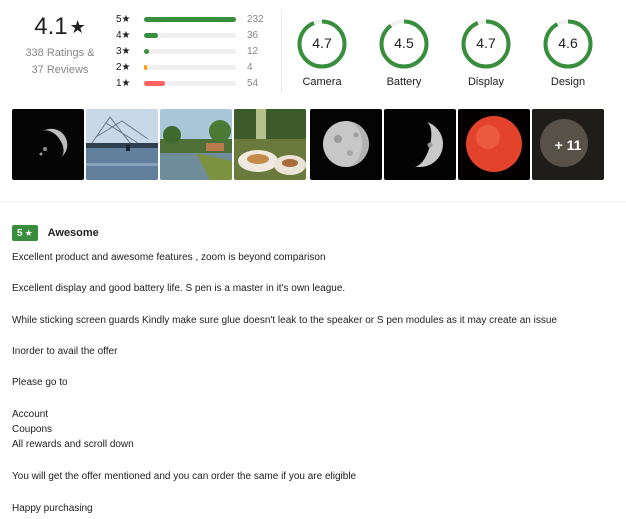 The height and width of the screenshot is (519, 626). I want to click on half-moon-photo, so click(48, 144).